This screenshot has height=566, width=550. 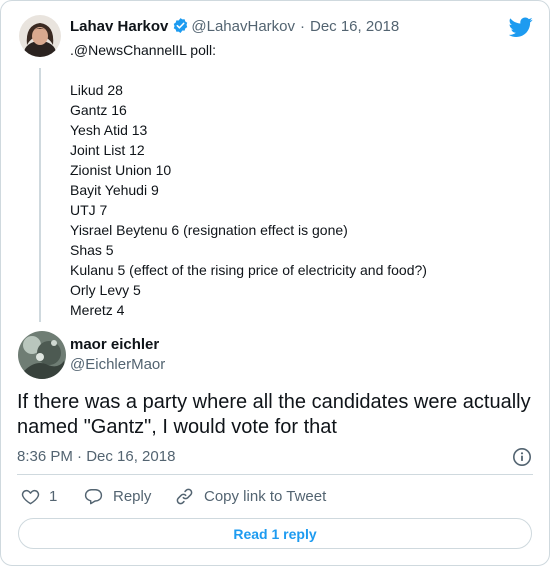 I want to click on reply-button: Reply, so click(x=117, y=496).